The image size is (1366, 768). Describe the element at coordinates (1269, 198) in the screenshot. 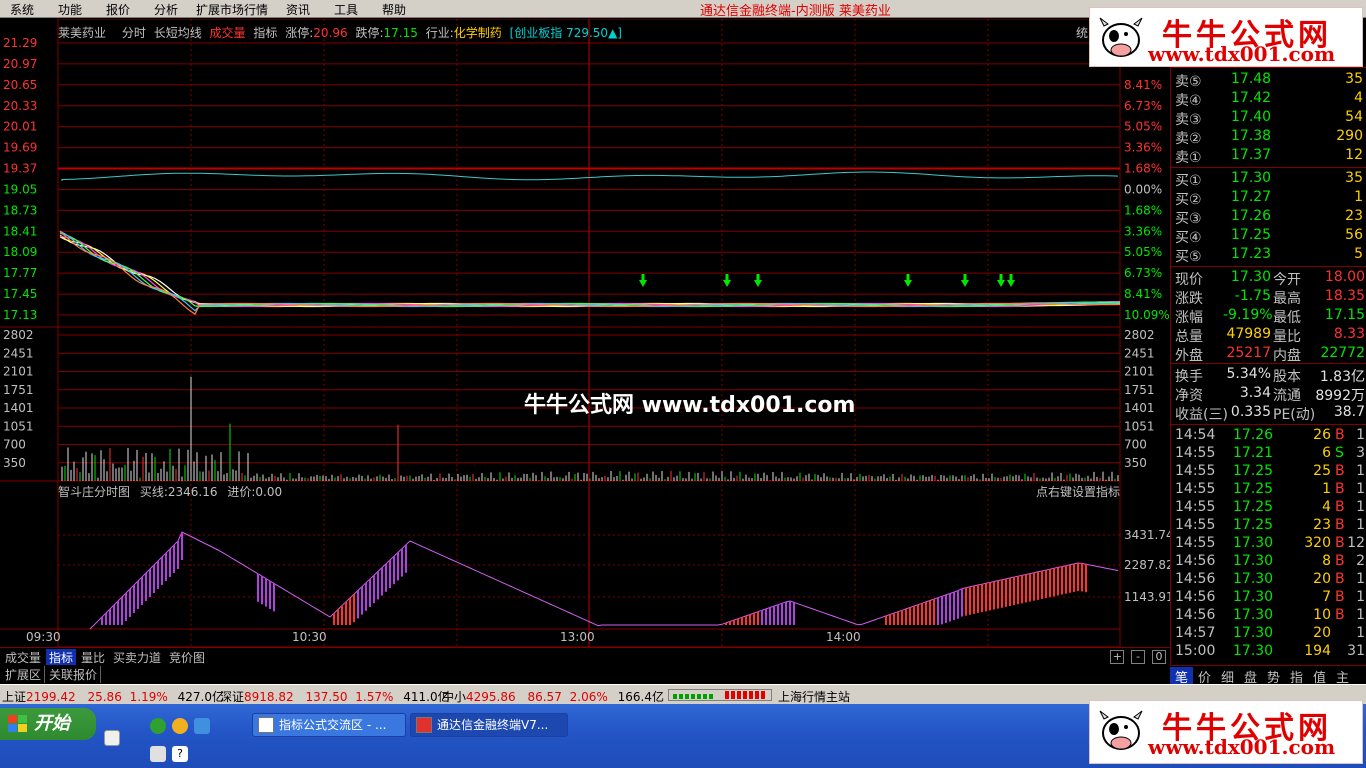

I see `bid-row: 买② 17.27 1` at that location.